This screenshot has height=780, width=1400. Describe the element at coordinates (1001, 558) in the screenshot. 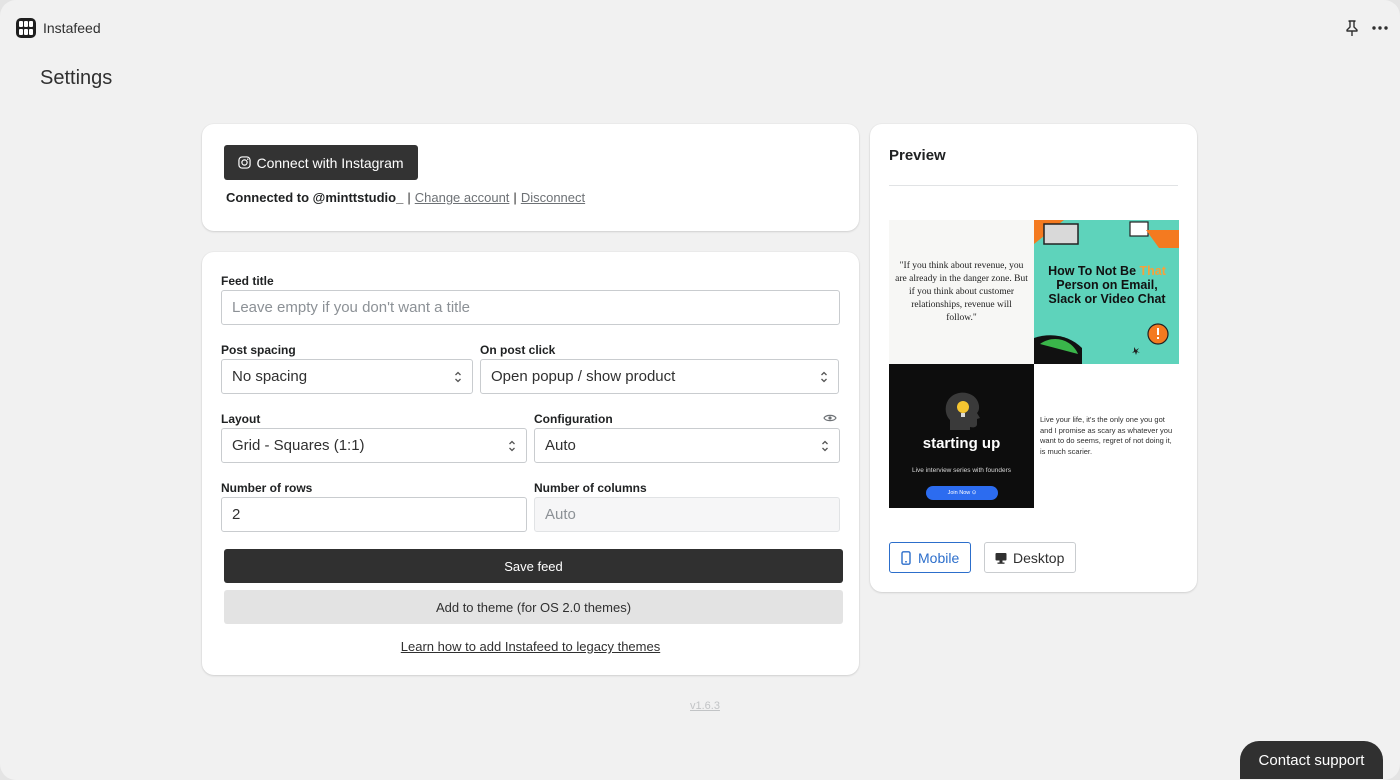

I see `desktop-icon` at that location.